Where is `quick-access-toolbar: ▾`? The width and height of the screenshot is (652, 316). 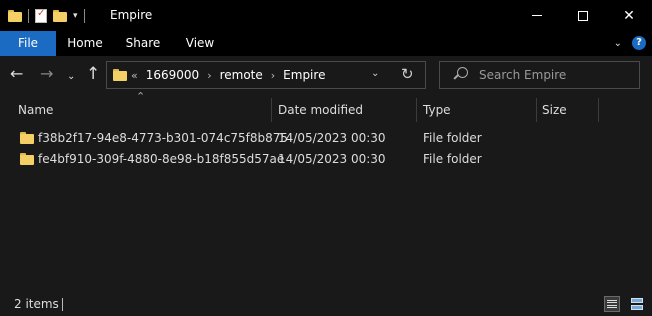 quick-access-toolbar: ▾ is located at coordinates (46, 16).